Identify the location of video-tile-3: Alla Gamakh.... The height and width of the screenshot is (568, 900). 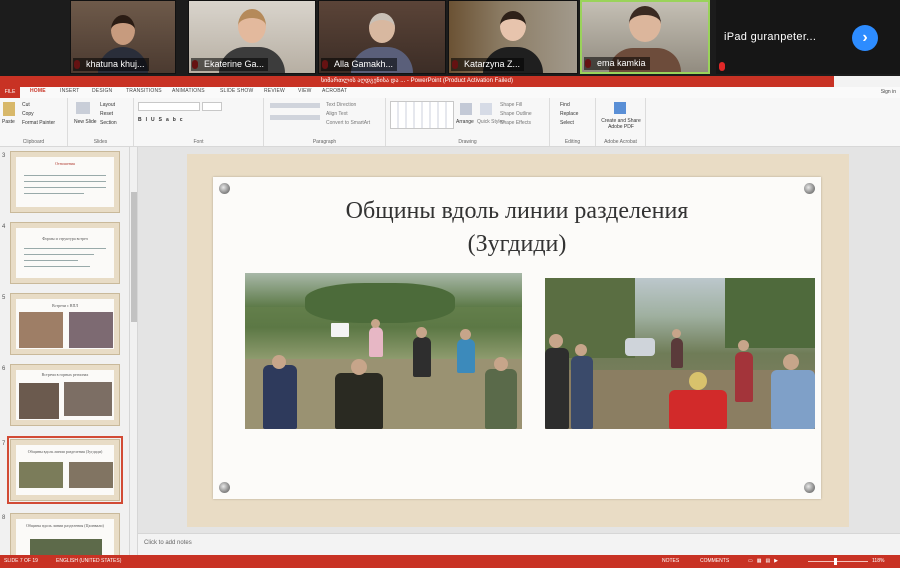
(382, 37).